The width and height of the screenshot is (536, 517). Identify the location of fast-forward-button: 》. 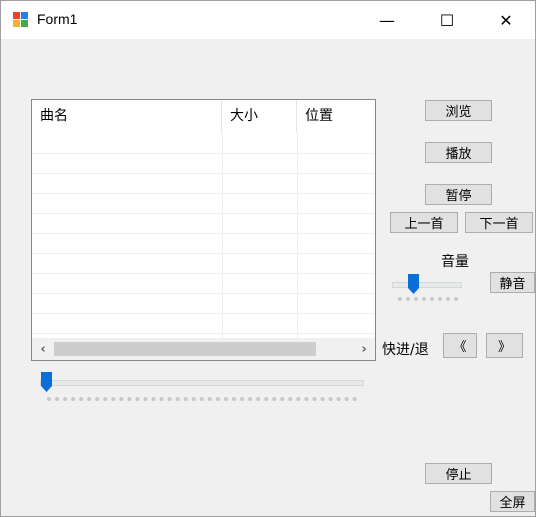
(504, 345).